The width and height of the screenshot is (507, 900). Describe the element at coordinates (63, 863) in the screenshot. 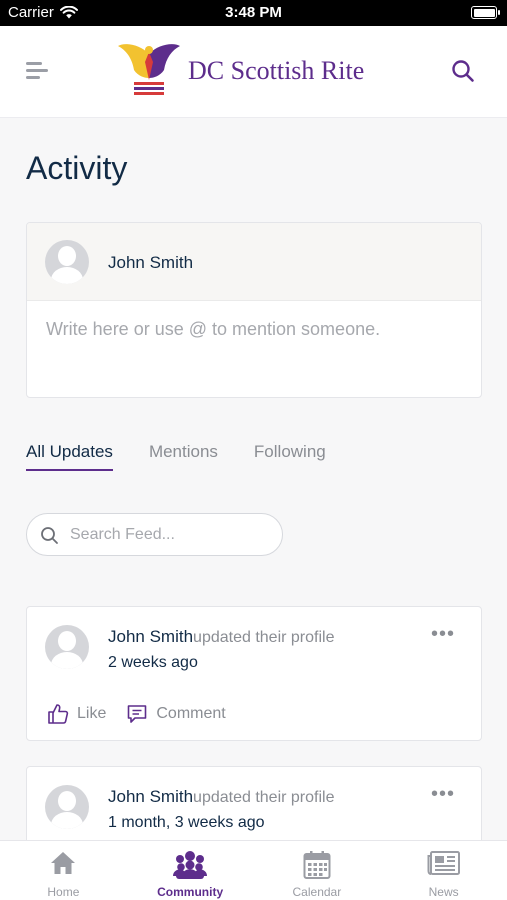

I see `home-icon` at that location.